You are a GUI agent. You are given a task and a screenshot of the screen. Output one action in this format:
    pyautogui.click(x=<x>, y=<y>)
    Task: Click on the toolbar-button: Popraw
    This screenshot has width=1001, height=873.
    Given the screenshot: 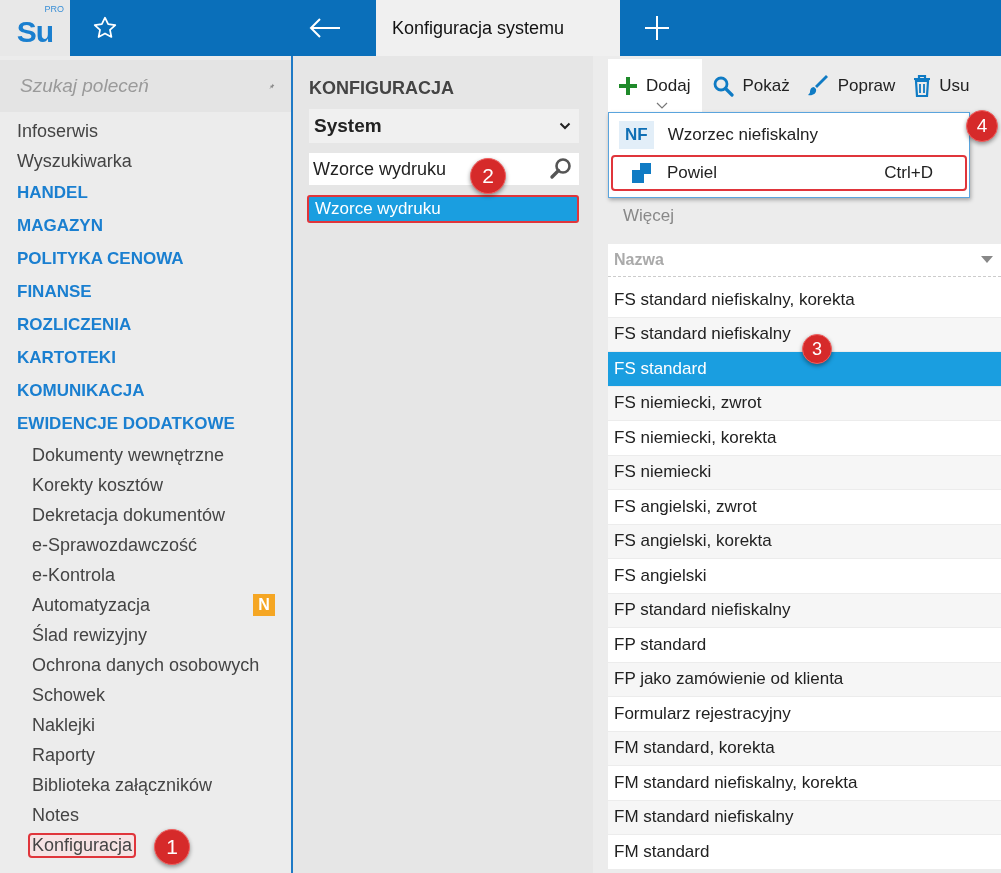 What is the action you would take?
    pyautogui.click(x=850, y=86)
    